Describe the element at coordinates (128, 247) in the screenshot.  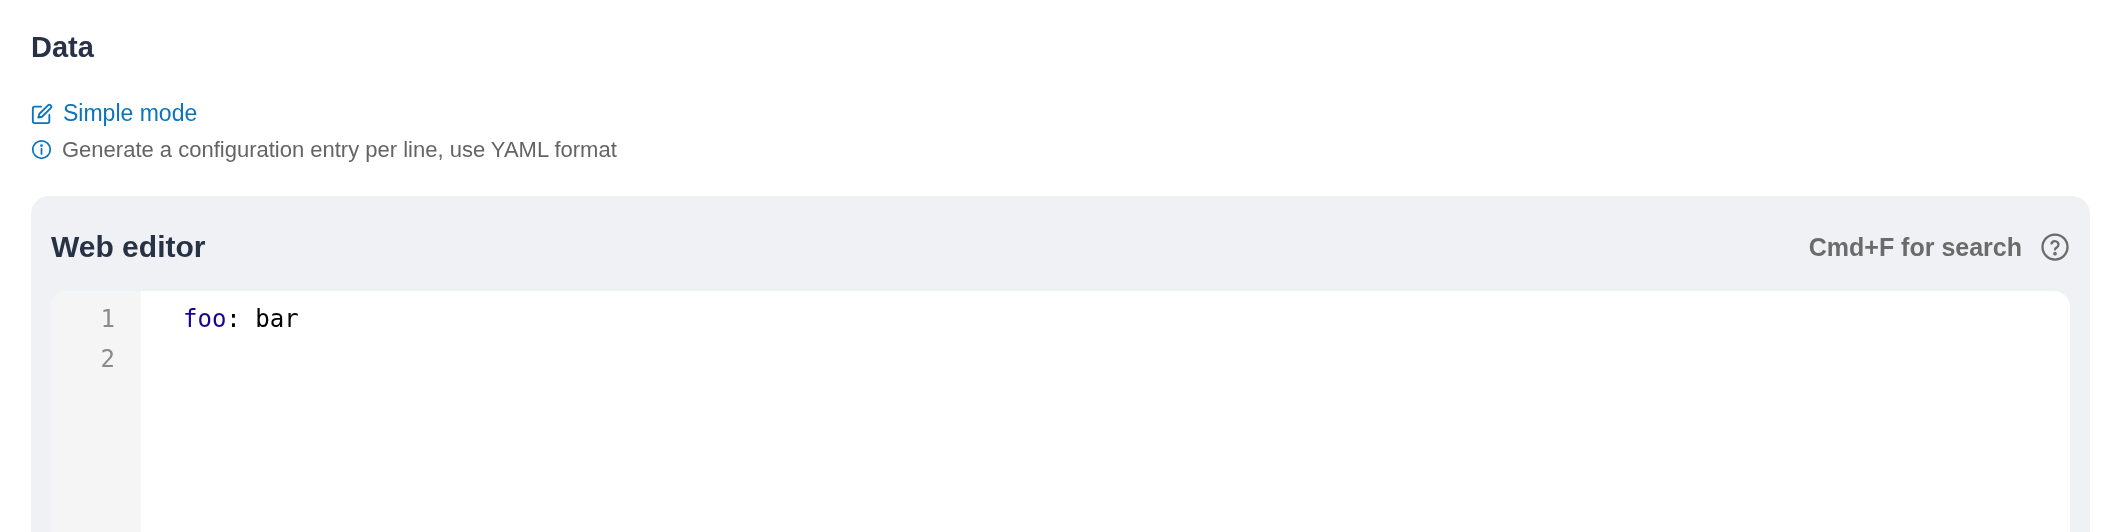
I see `panel-title: Web editor` at that location.